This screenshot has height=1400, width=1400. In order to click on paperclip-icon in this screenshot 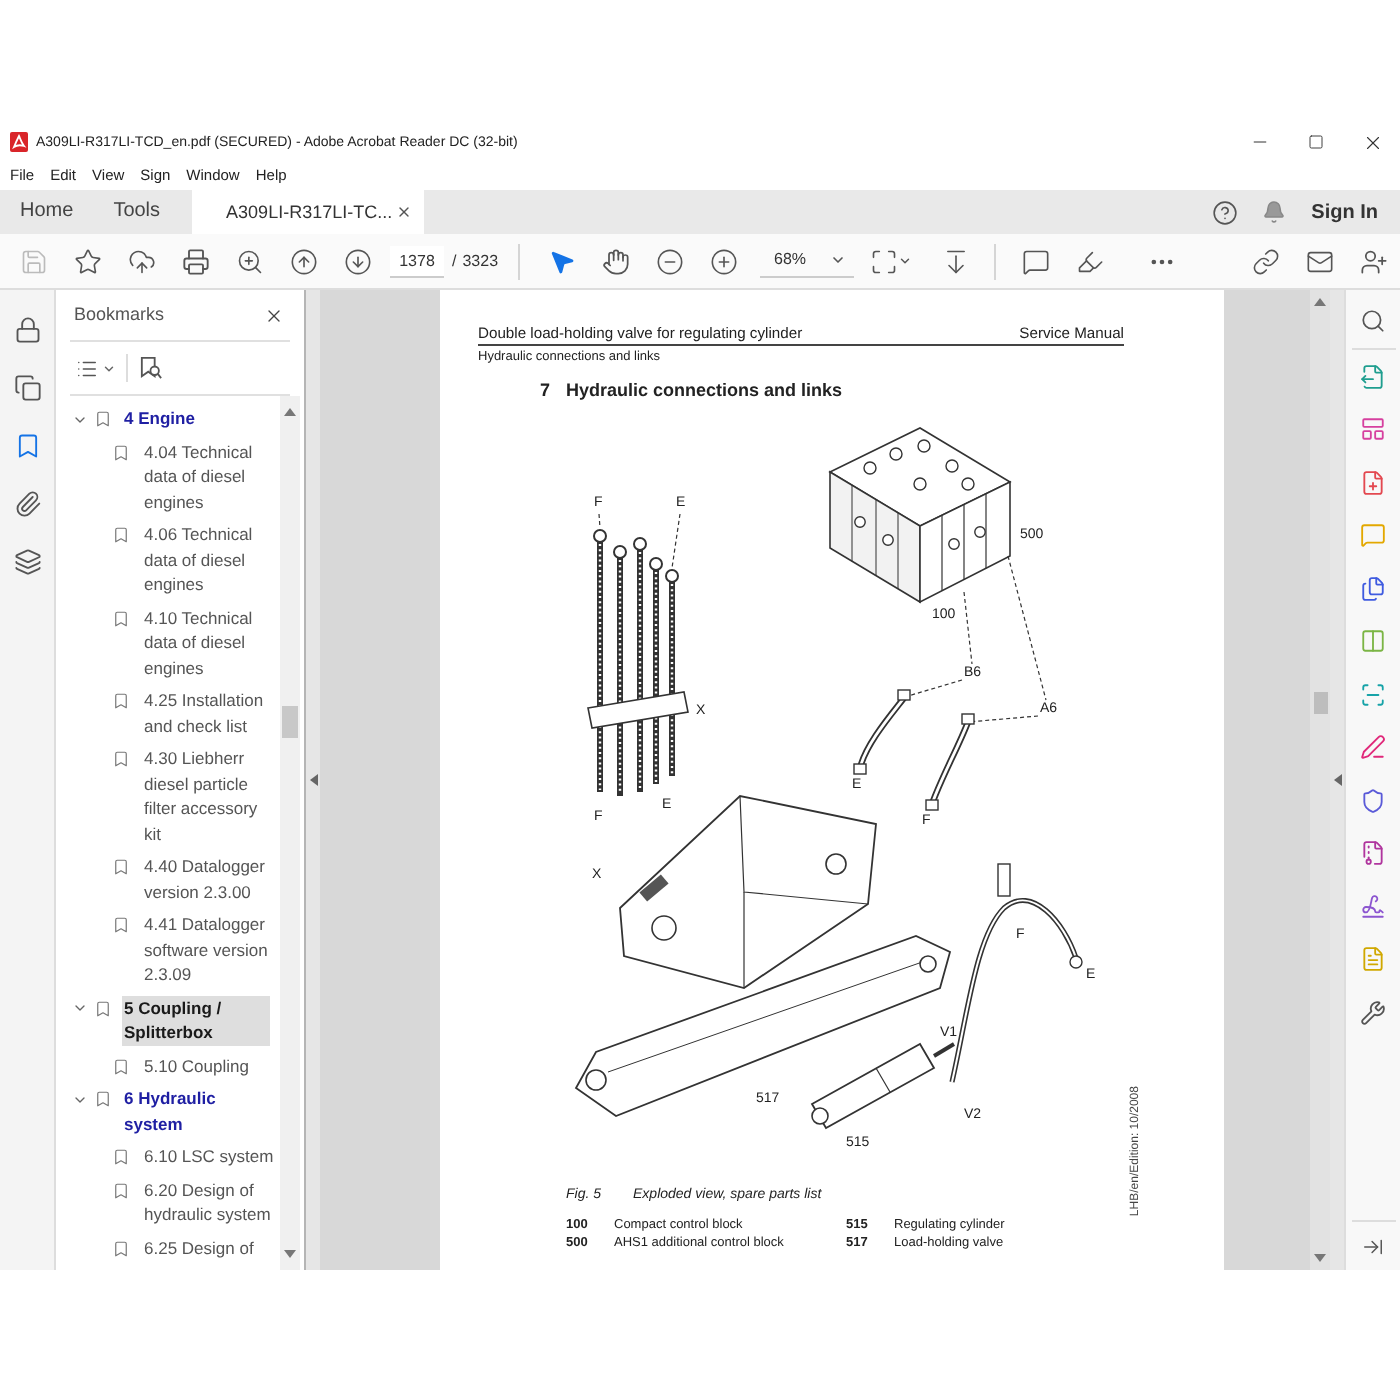, I will do `click(27, 504)`.